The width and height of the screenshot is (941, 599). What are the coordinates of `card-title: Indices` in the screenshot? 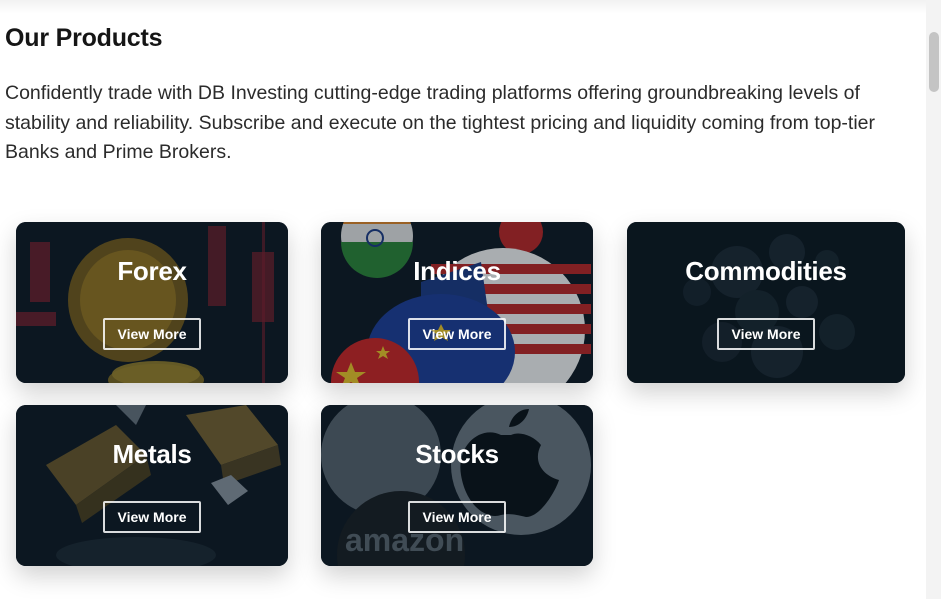 It's located at (457, 271).